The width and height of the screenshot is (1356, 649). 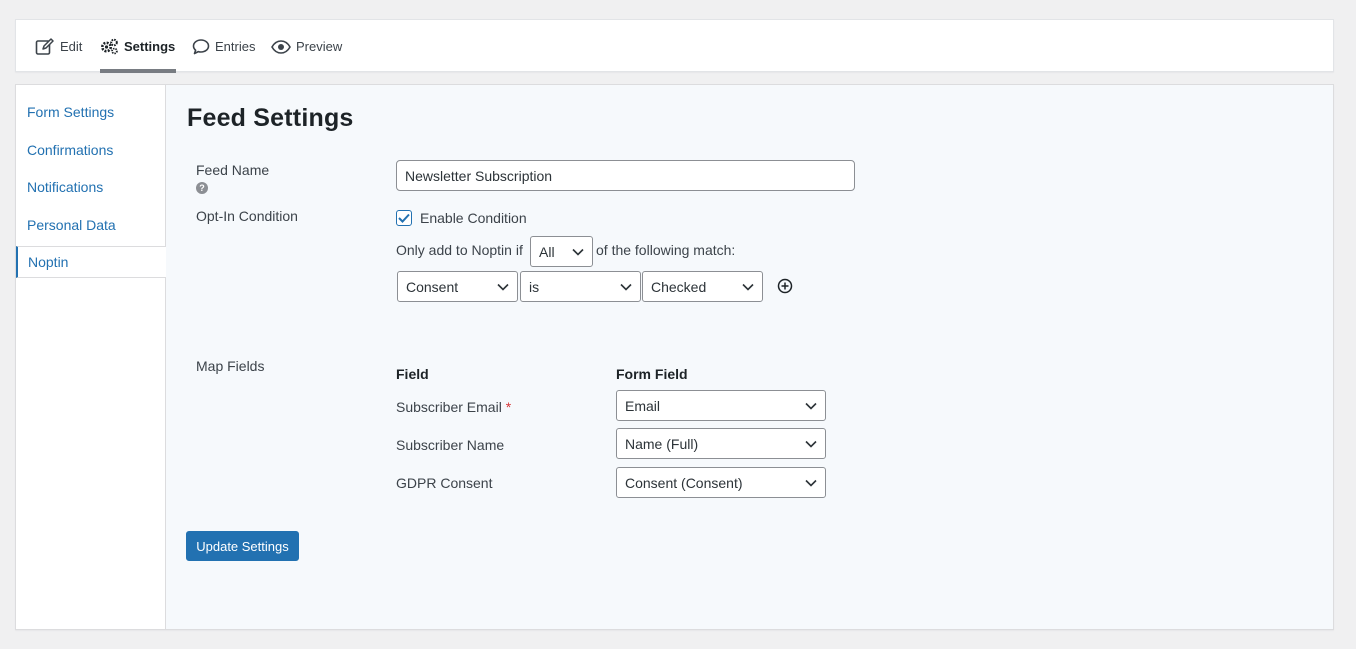 I want to click on subscriber-email-select: Email, so click(x=721, y=405).